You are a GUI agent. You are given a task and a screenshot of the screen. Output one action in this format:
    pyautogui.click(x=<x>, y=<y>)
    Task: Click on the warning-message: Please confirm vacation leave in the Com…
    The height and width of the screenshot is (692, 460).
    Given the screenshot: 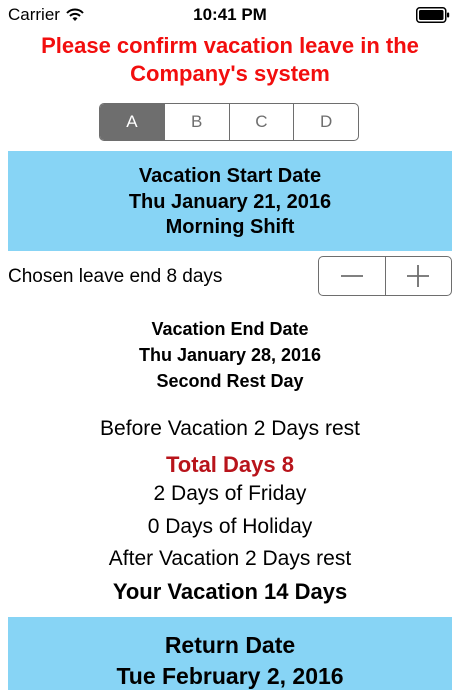 What is the action you would take?
    pyautogui.click(x=230, y=60)
    